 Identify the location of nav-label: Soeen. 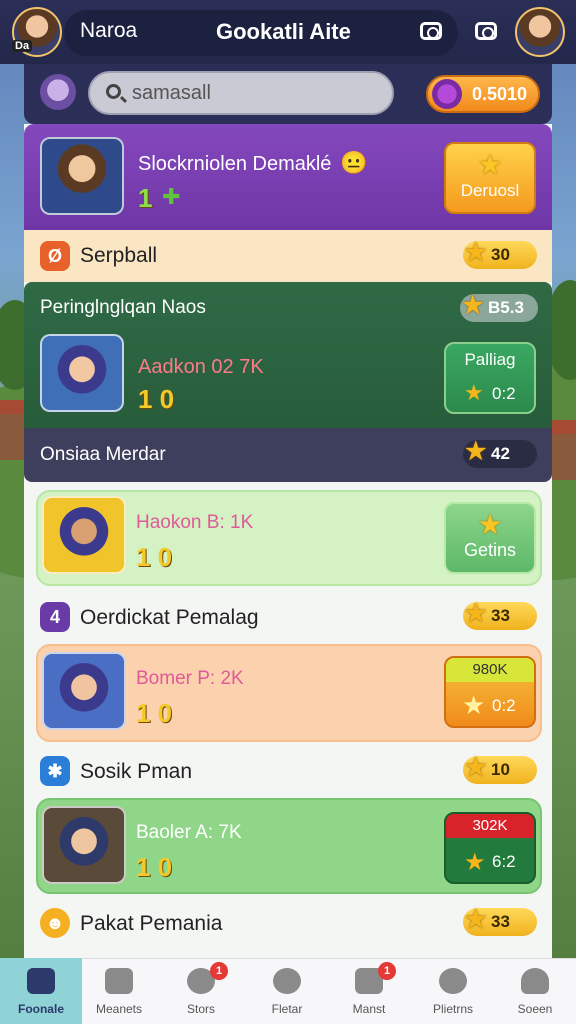
(535, 1009).